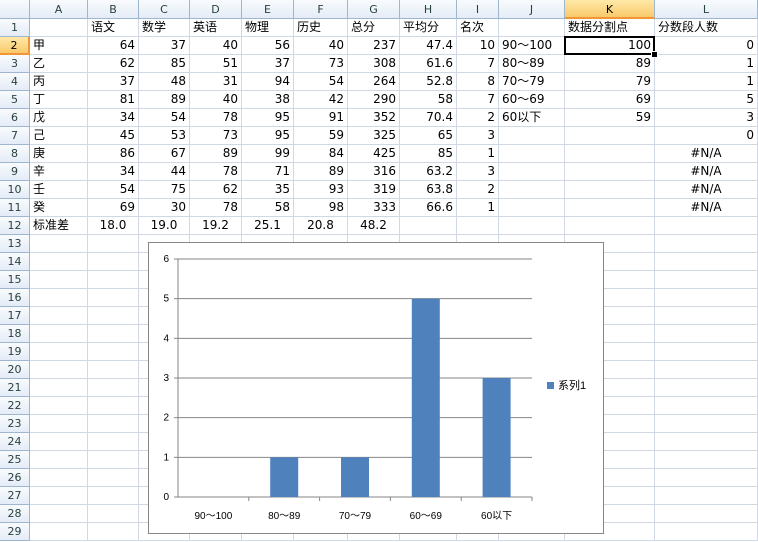 The width and height of the screenshot is (758, 542). What do you see at coordinates (610, 226) in the screenshot?
I see `cell-k12` at bounding box center [610, 226].